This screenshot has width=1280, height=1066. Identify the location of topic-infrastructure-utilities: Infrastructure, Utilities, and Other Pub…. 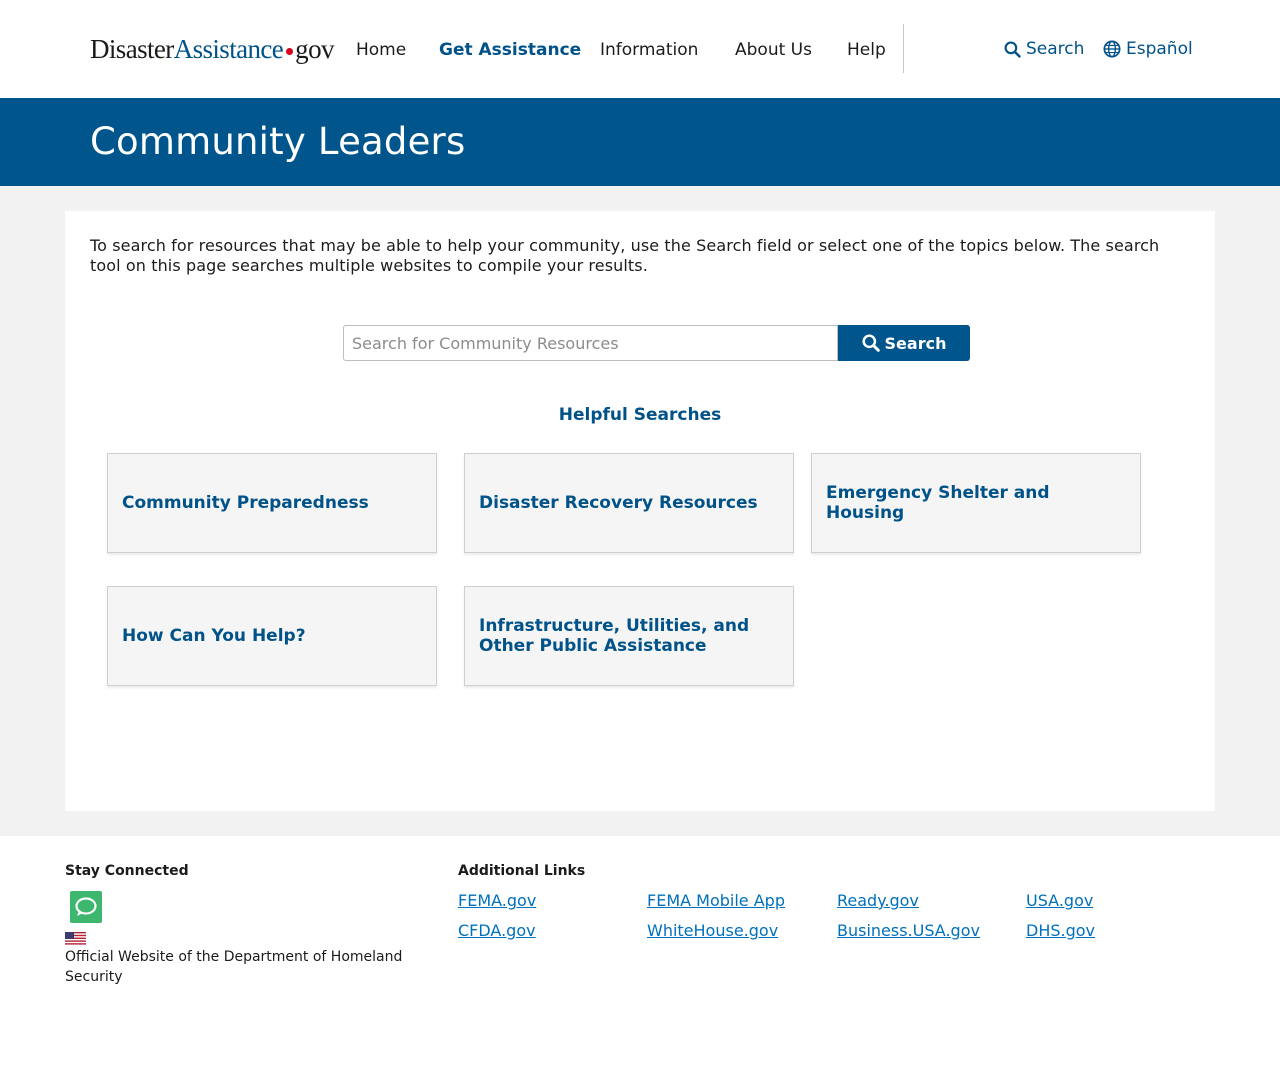
(629, 636).